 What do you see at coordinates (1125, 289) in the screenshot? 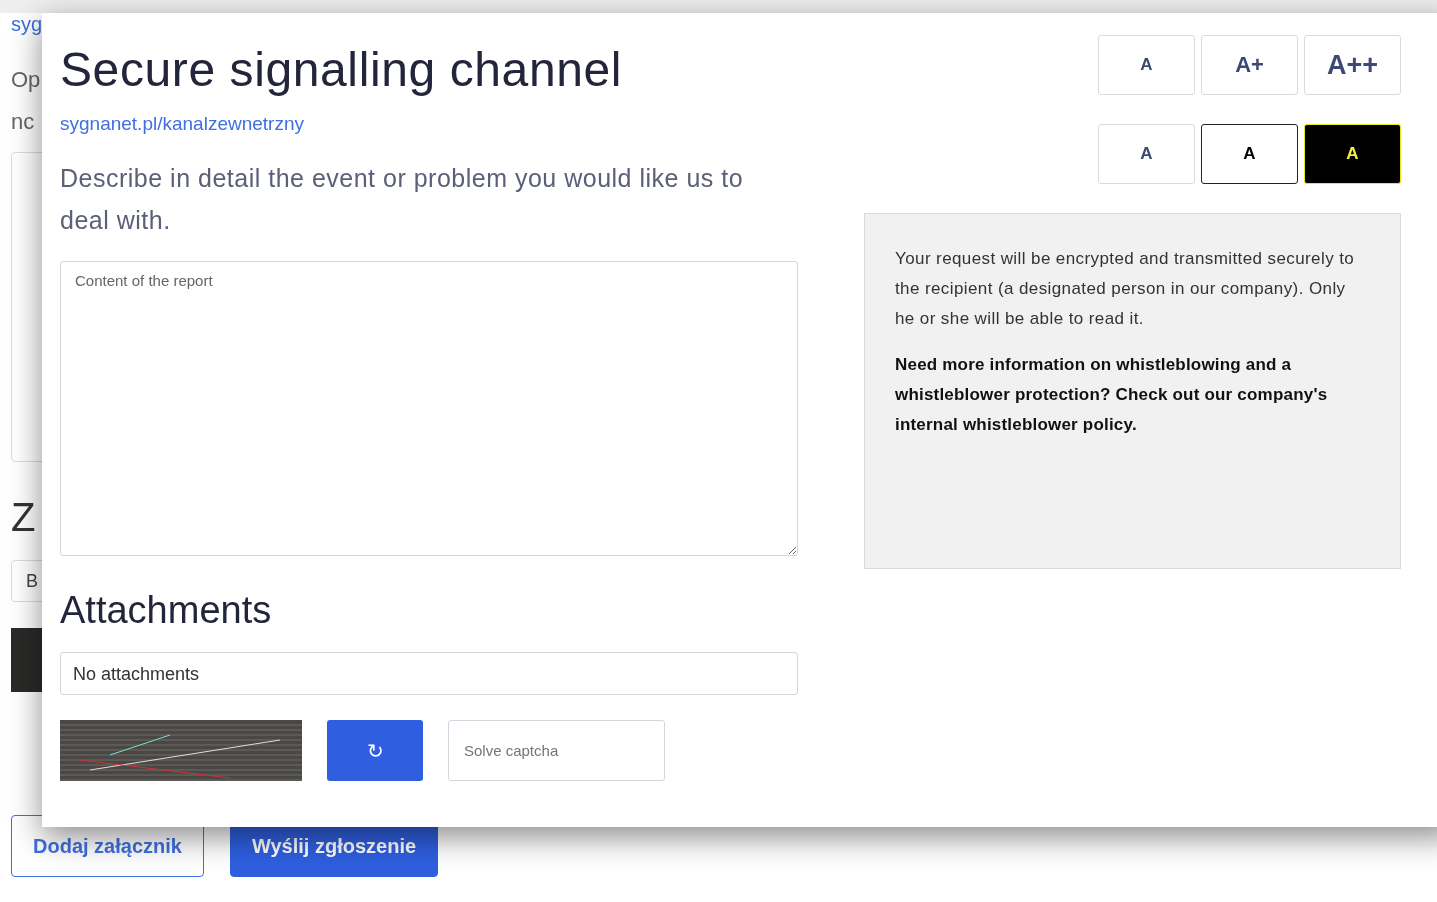
I see `info-text: Your request will be encrypted and transmitted securely to the recipient (a designated person in our company). Only he or she will be able to read it.` at bounding box center [1125, 289].